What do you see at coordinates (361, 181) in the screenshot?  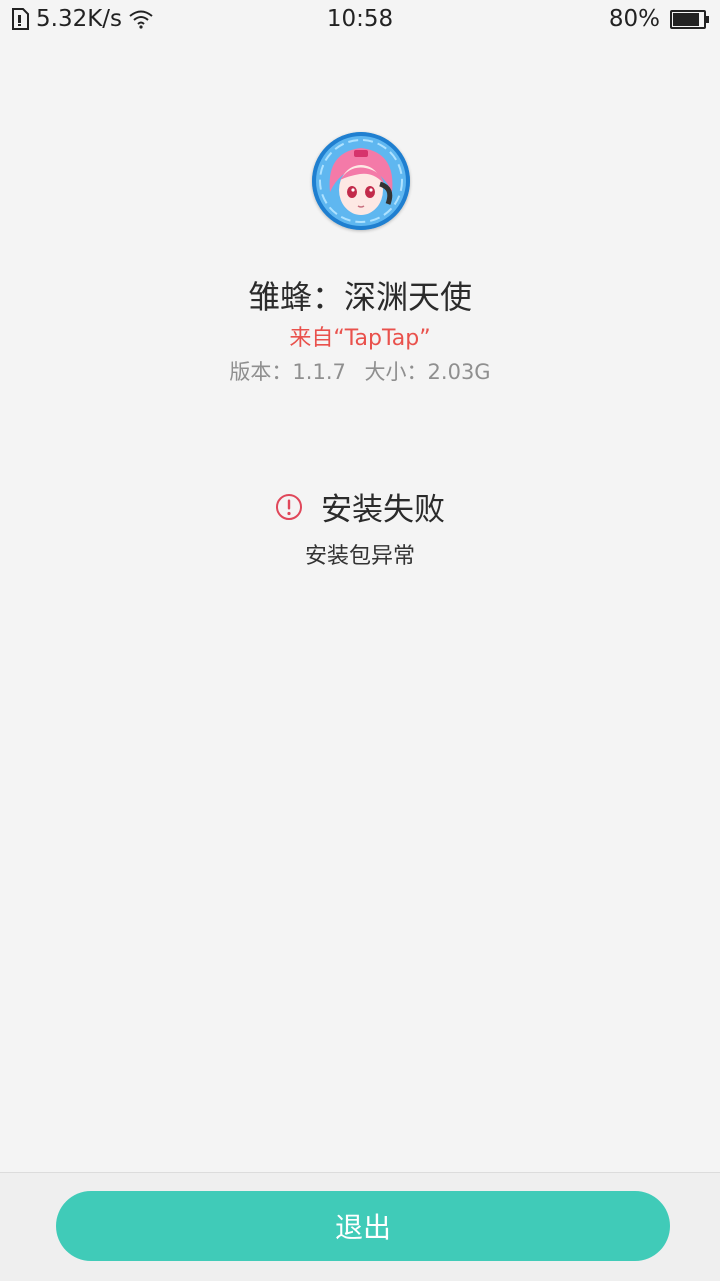 I see `app-icon` at bounding box center [361, 181].